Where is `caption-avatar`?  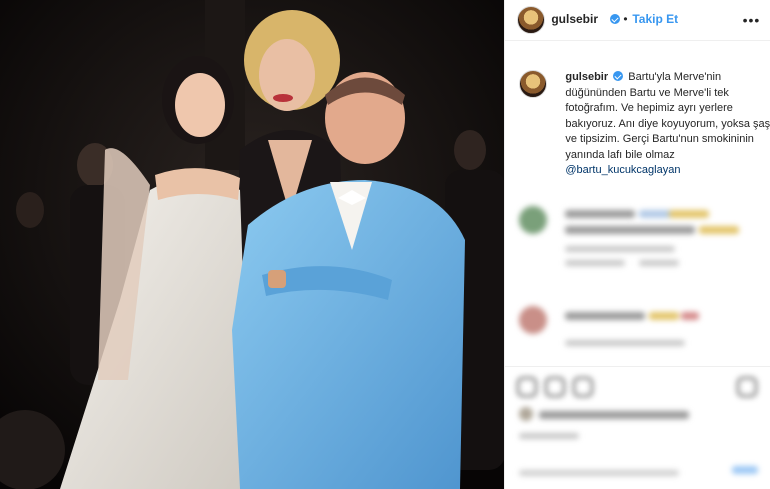
caption-avatar is located at coordinates (533, 84).